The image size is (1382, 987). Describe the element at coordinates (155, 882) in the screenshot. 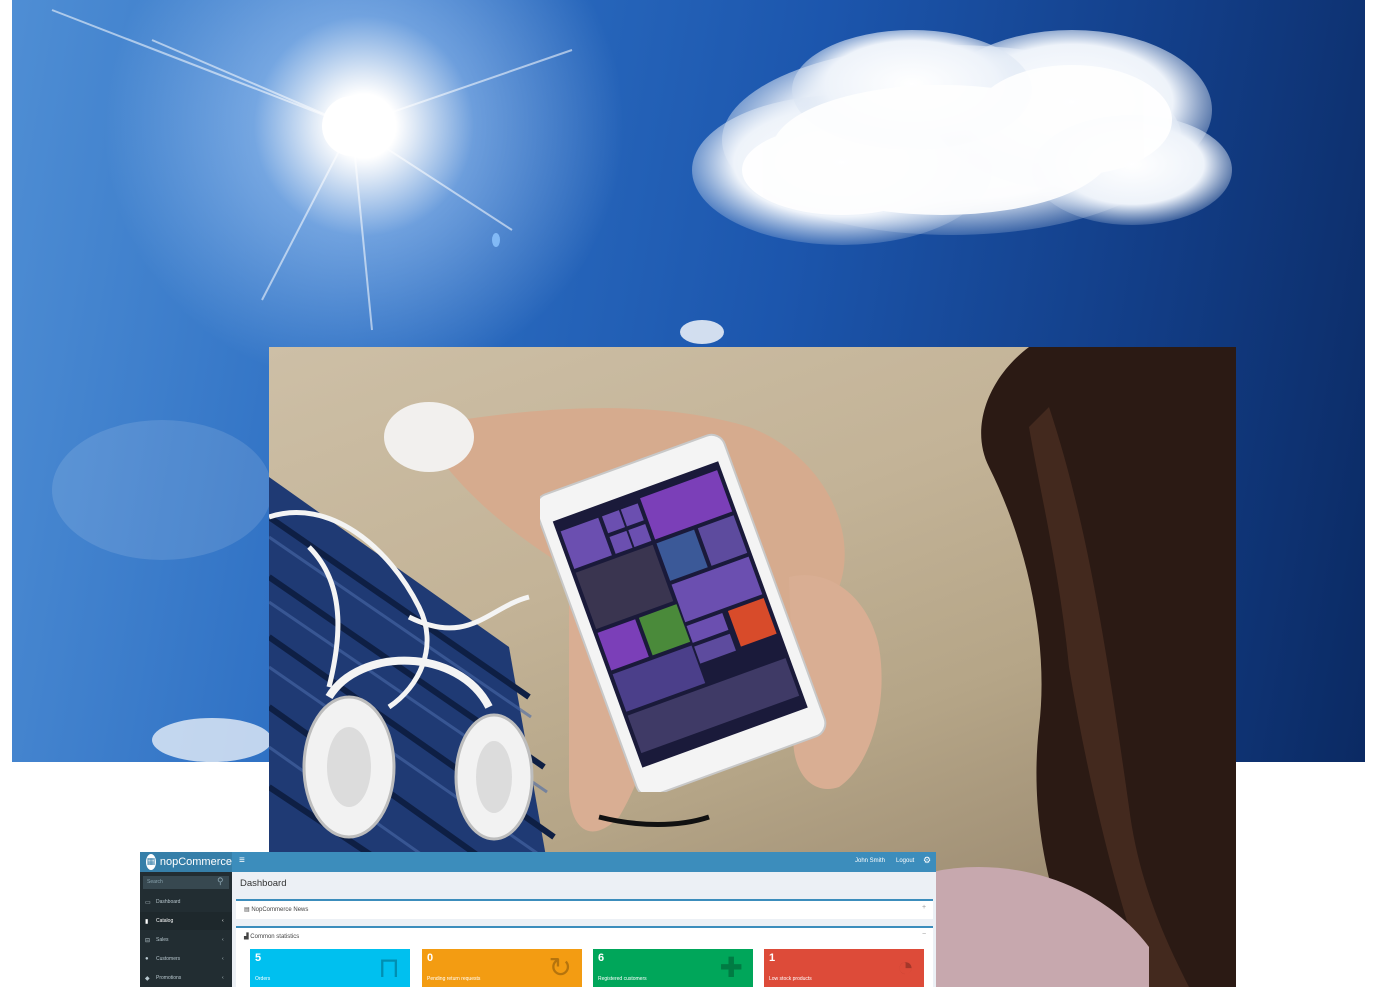

I see `search-placeholder: Search` at that location.